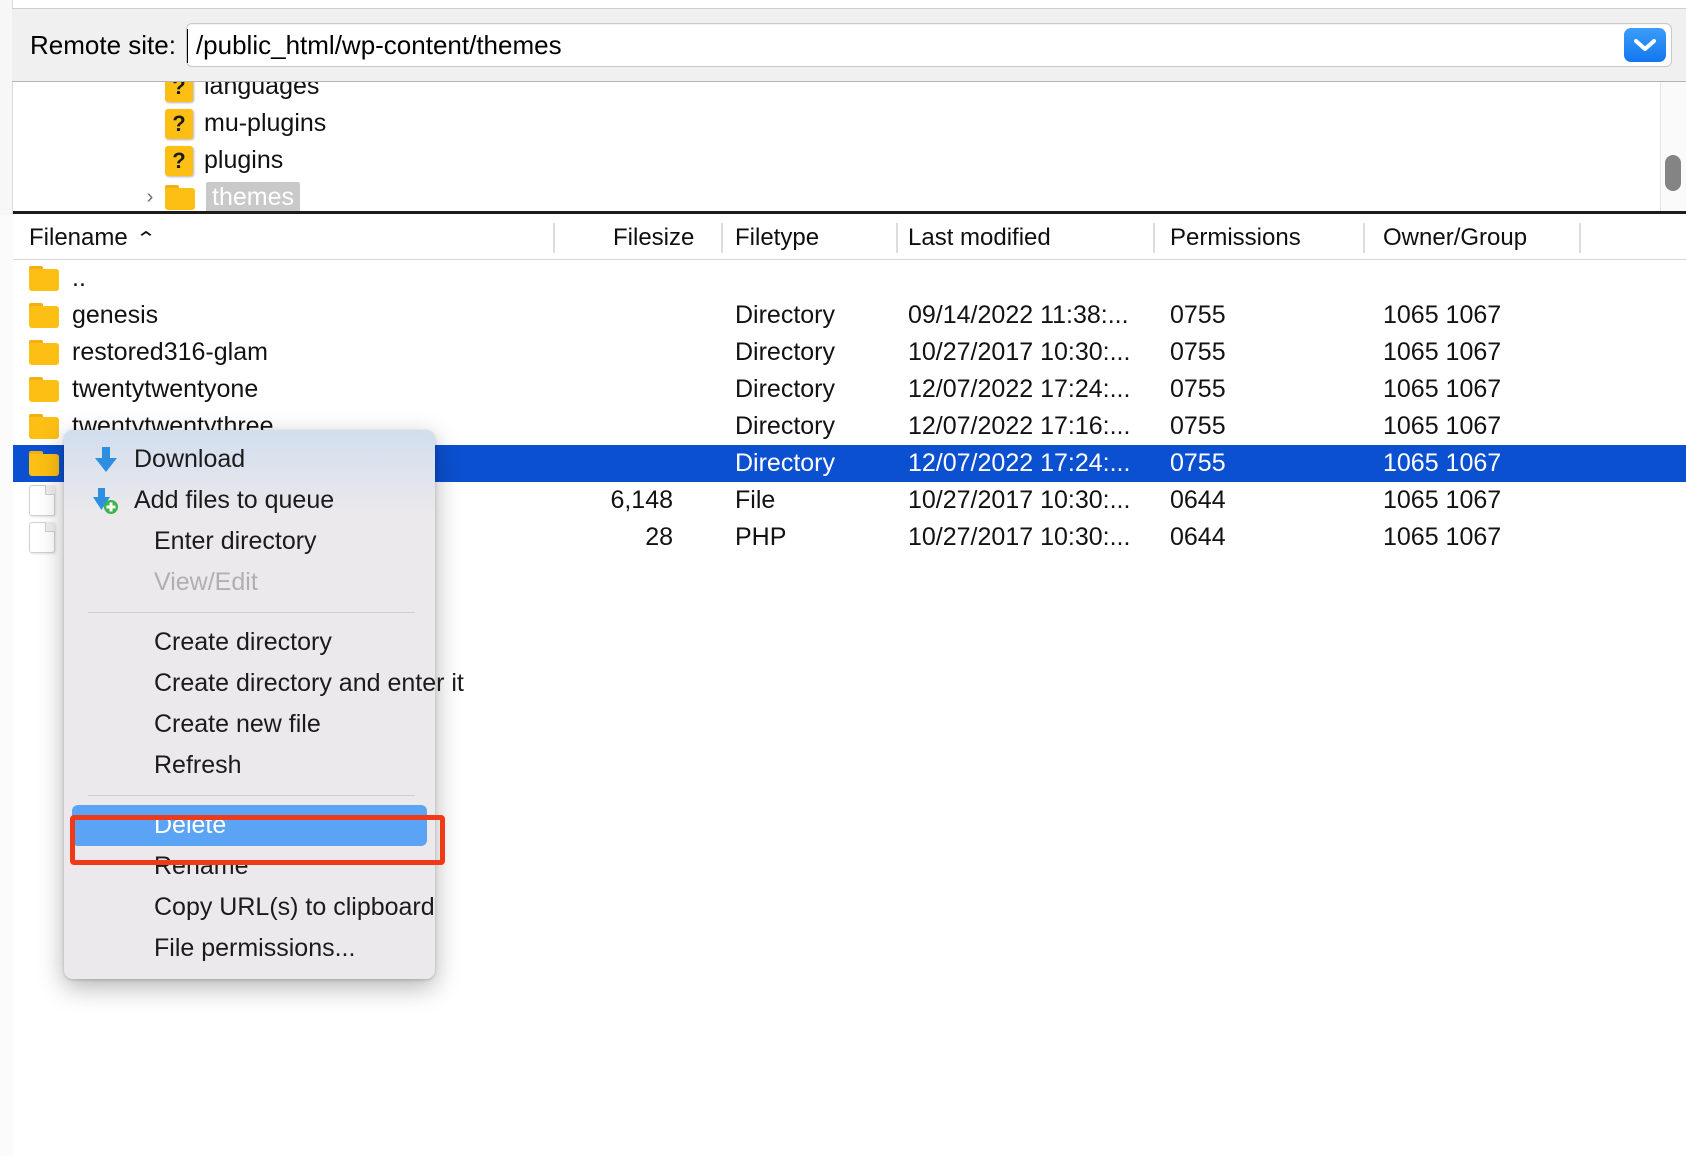 This screenshot has width=1686, height=1156. Describe the element at coordinates (79, 278) in the screenshot. I see `file-name-label: ..` at that location.